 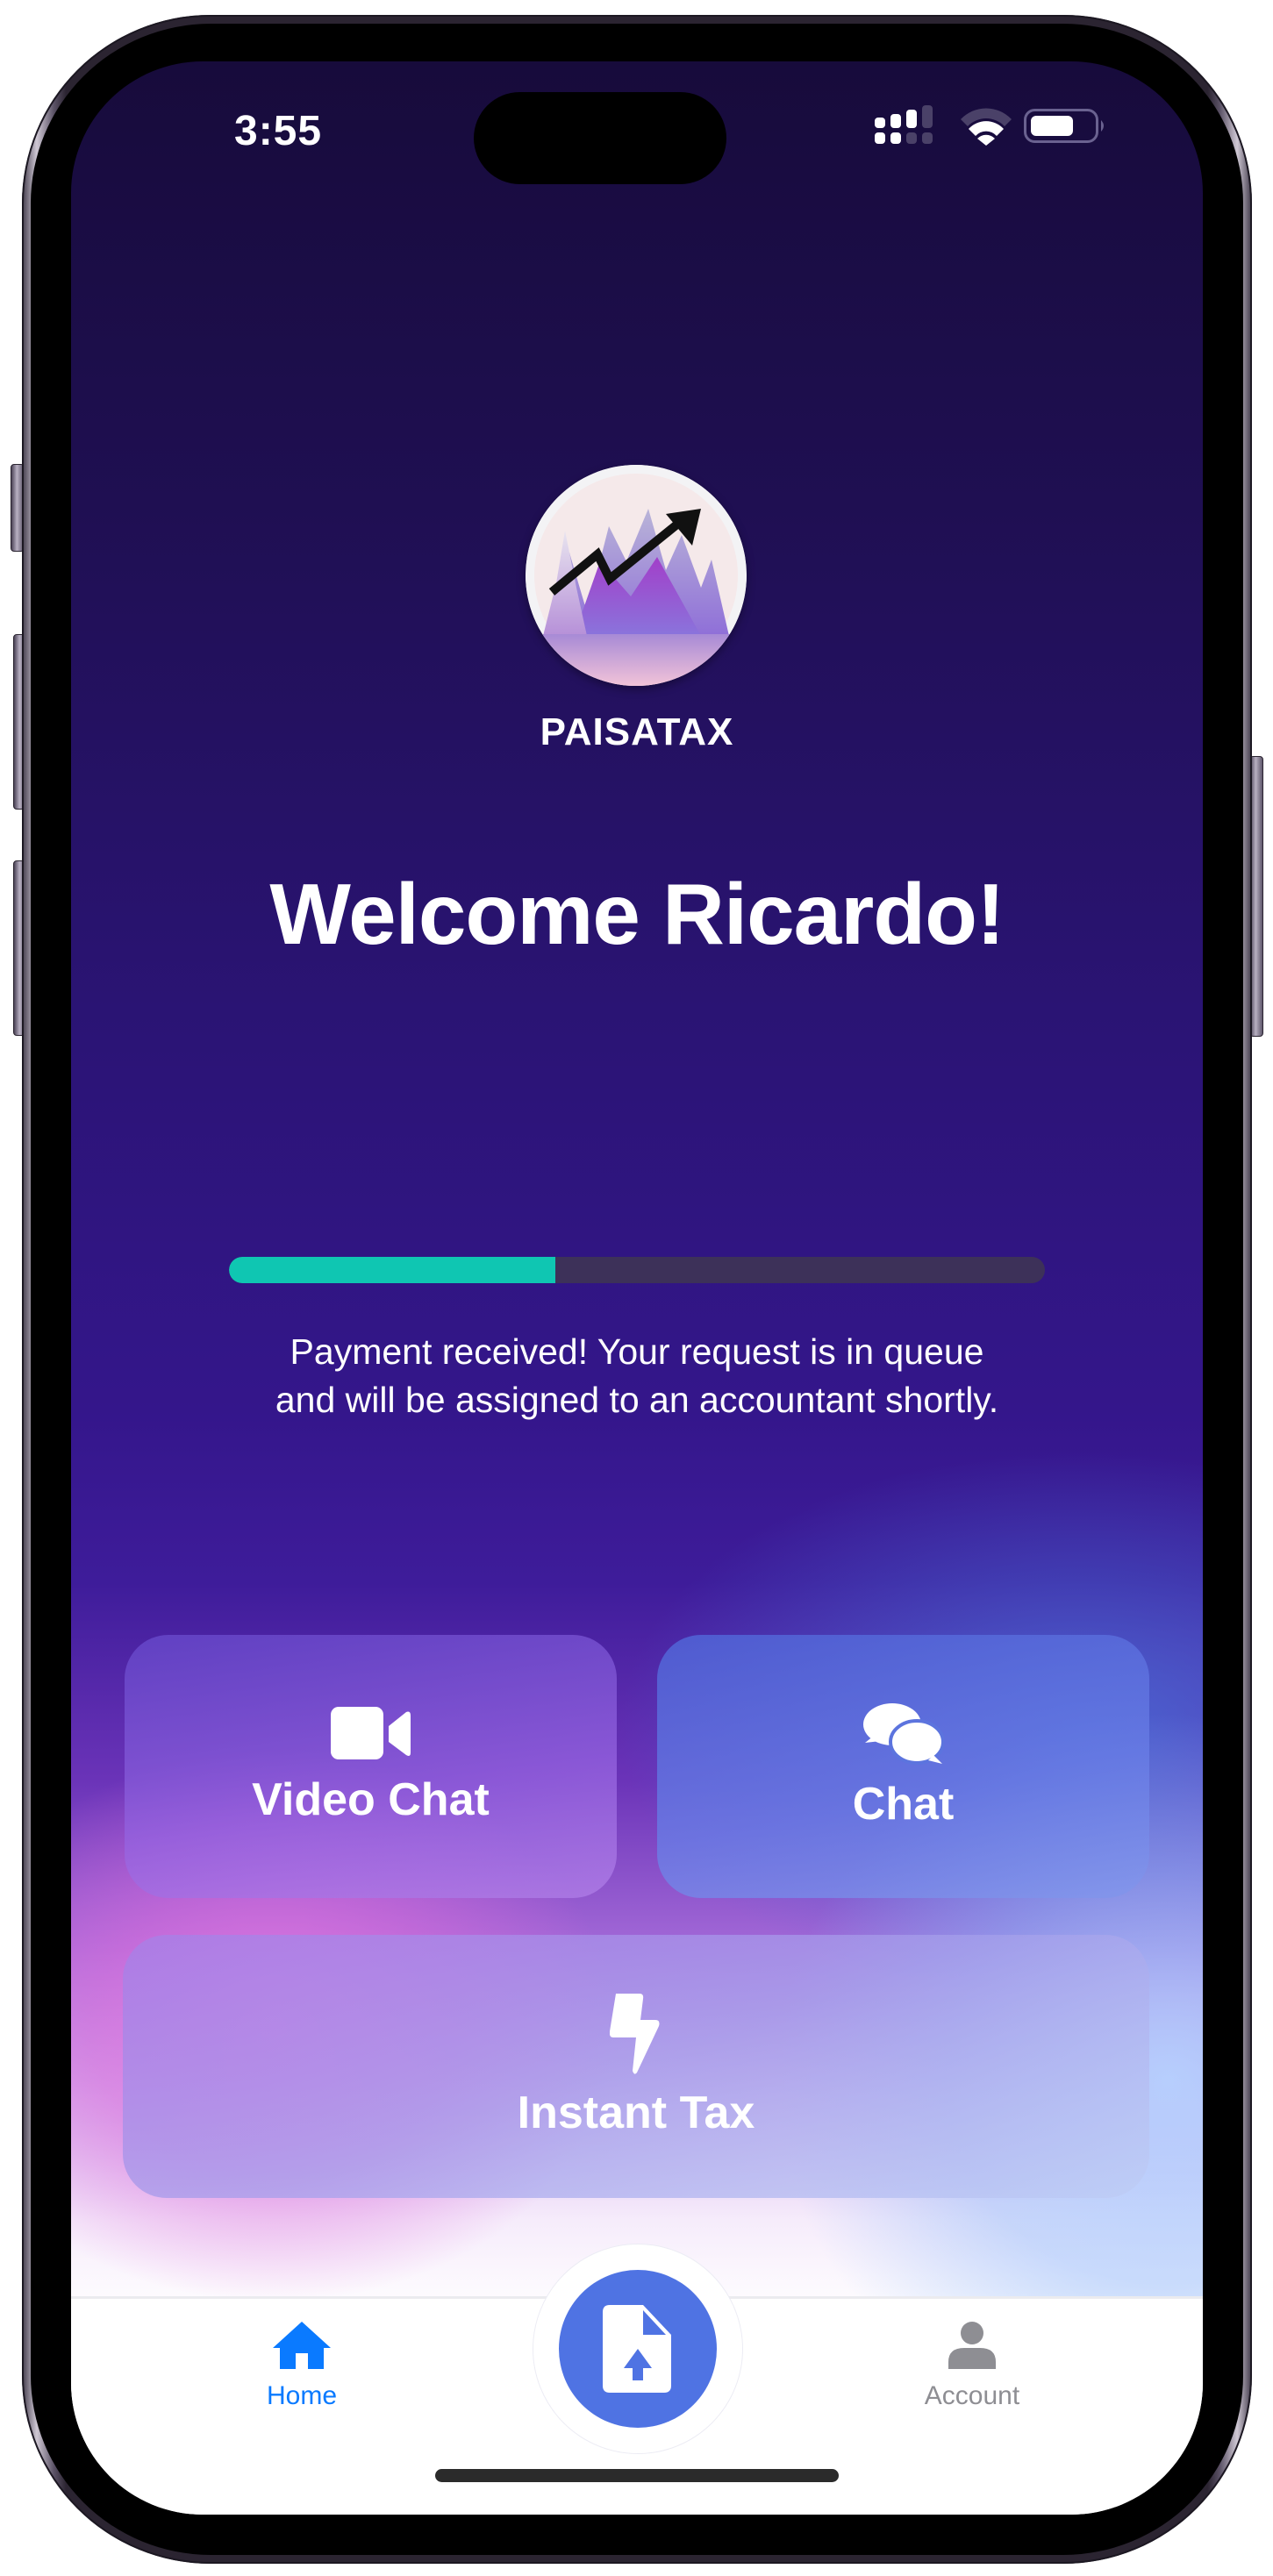 I want to click on document-upload-icon, so click(x=637, y=2349).